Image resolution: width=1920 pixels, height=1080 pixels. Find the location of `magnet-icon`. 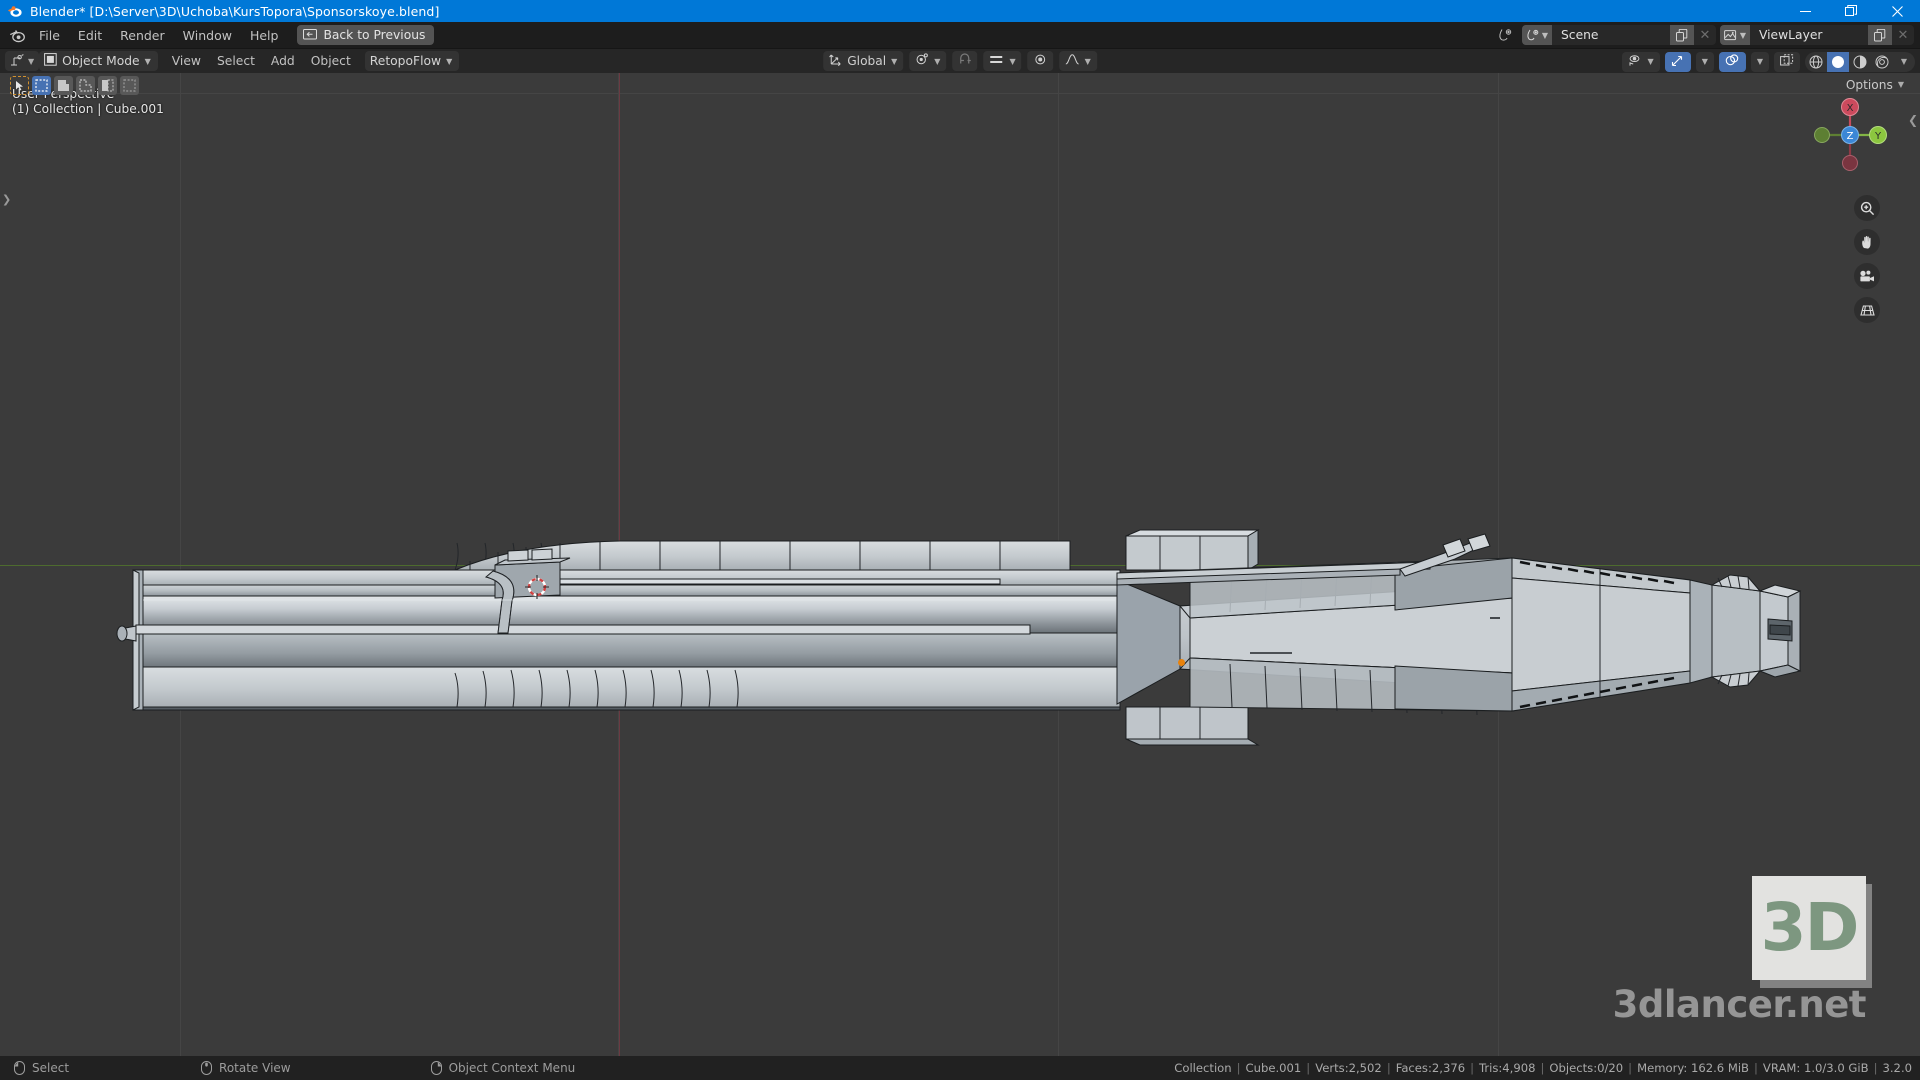

magnet-icon is located at coordinates (964, 61).